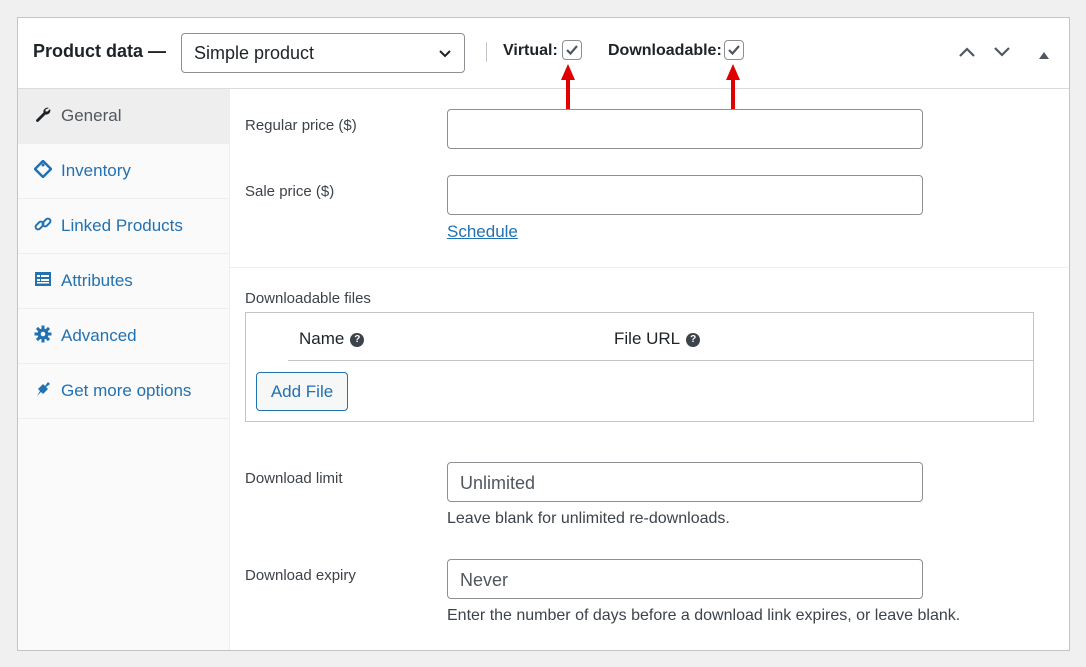 This screenshot has height=667, width=1086. What do you see at coordinates (99, 335) in the screenshot?
I see `tab-advanced-label: Advanced` at bounding box center [99, 335].